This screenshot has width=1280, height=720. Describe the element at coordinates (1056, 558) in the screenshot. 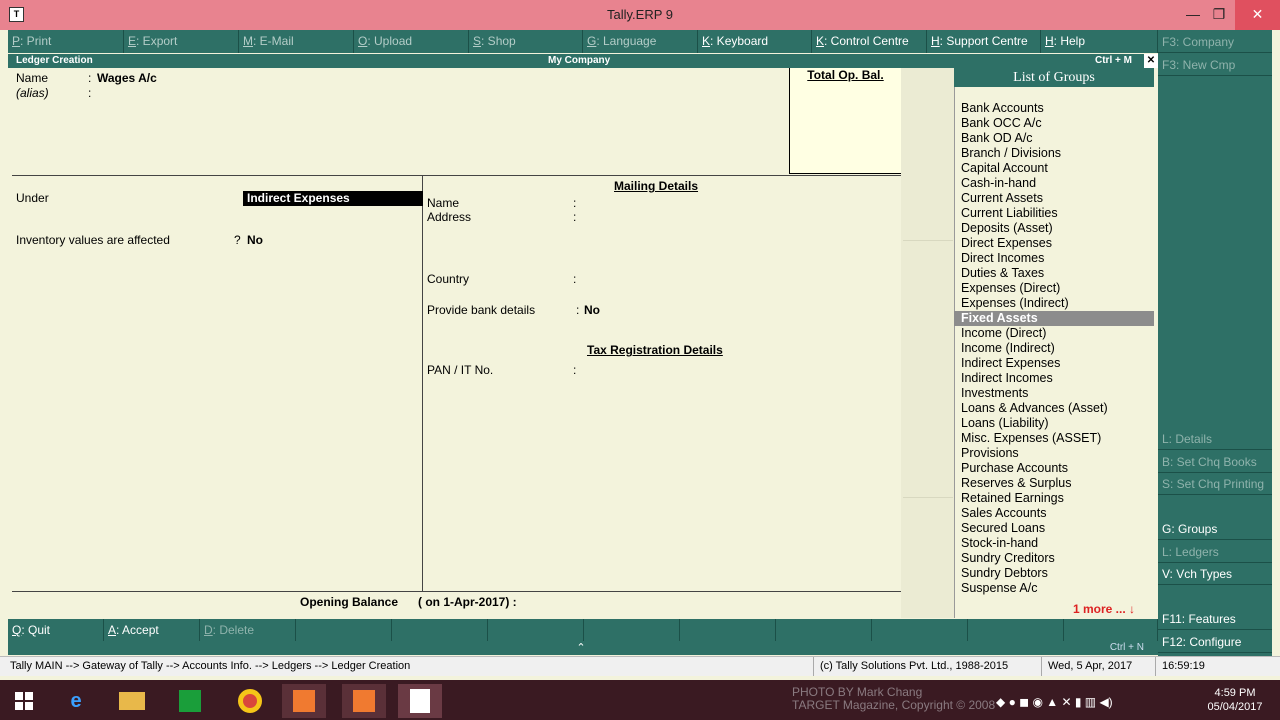

I see `group-item: Sundry Creditors` at that location.